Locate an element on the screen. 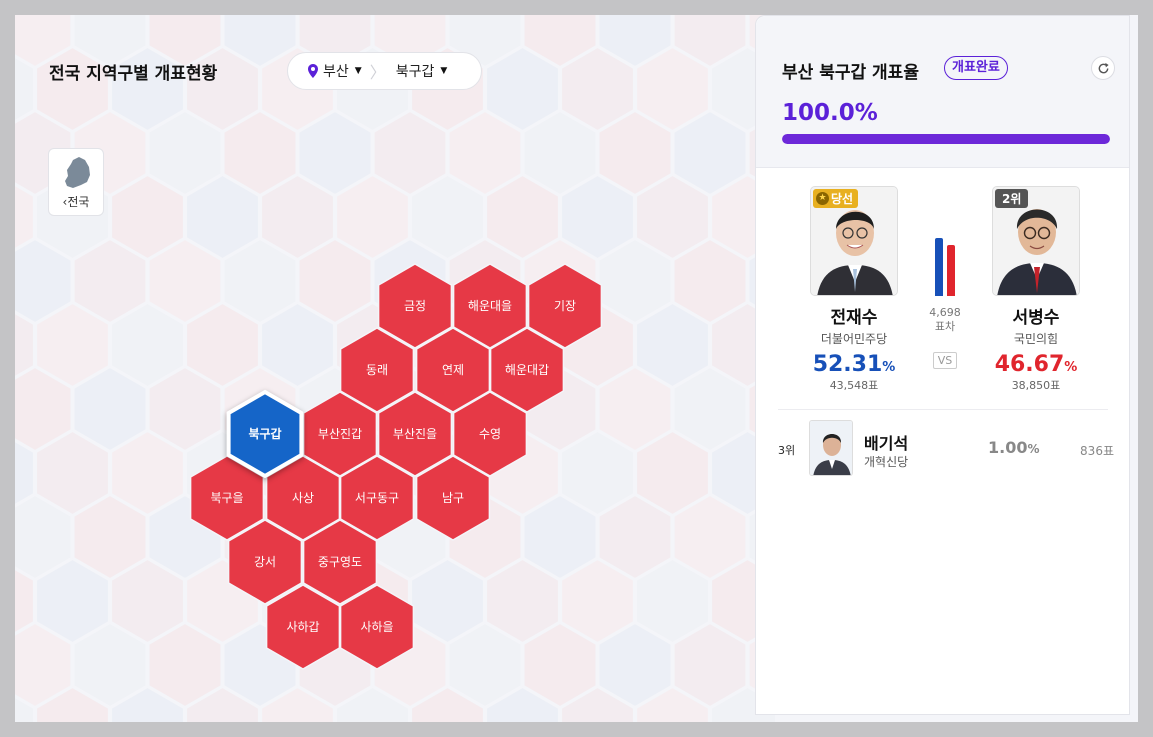 The image size is (1153, 737). diff-label: 표차 is located at coordinates (945, 326).